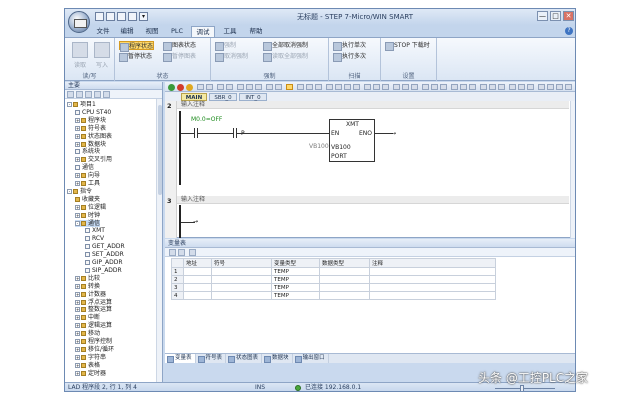  I want to click on run-icon, so click(171, 87).